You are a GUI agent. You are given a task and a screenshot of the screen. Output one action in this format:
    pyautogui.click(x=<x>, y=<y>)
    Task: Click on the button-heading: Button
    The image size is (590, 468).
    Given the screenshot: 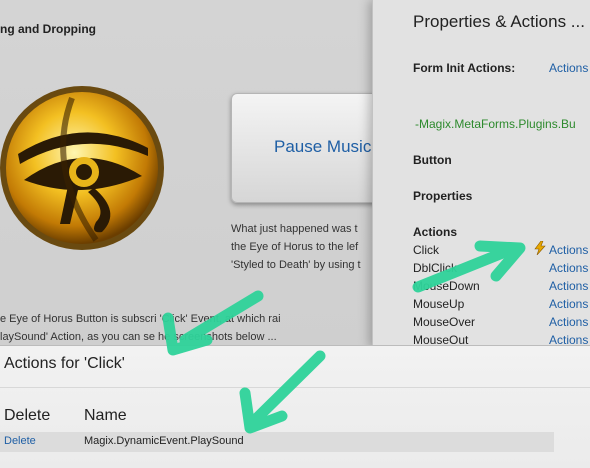 What is the action you would take?
    pyautogui.click(x=432, y=160)
    